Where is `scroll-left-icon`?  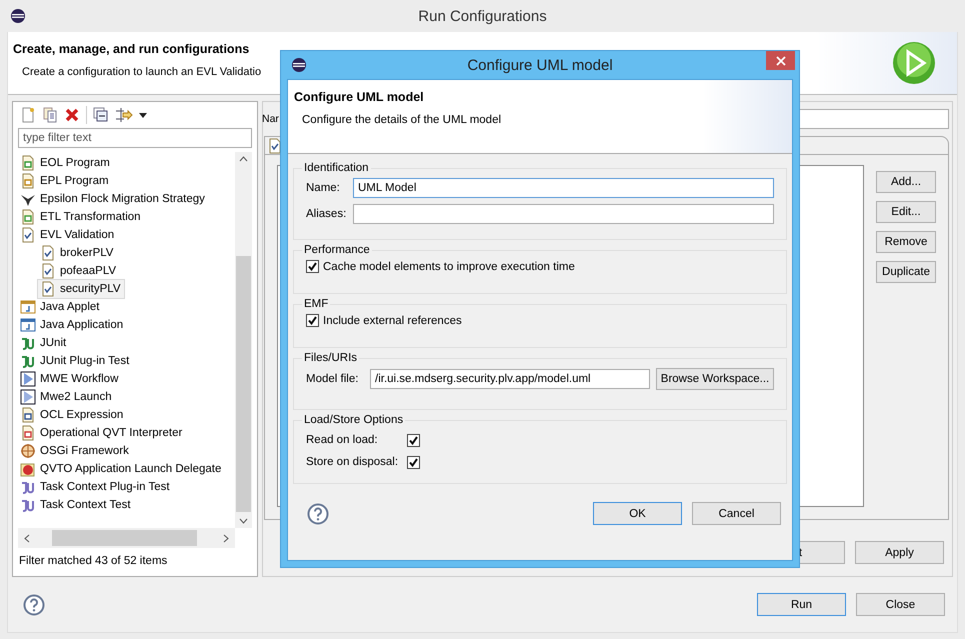 scroll-left-icon is located at coordinates (27, 538).